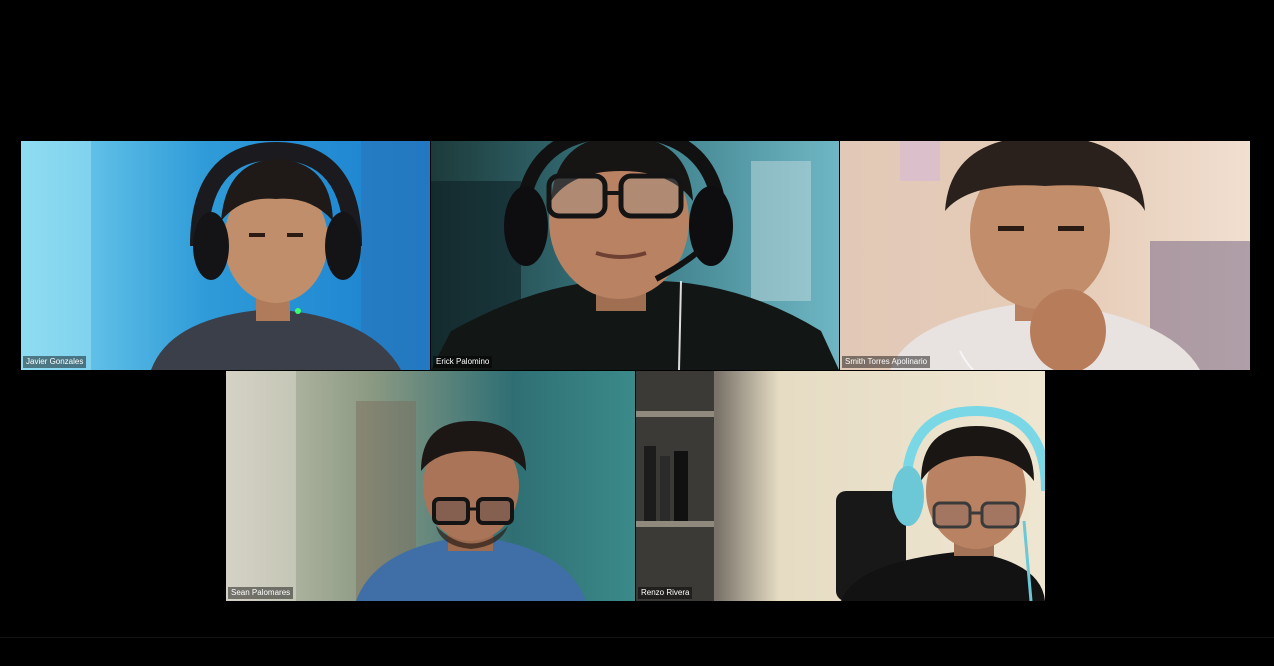 The image size is (1274, 666). I want to click on participant-tile-erick: Erick Palomino, so click(635, 255).